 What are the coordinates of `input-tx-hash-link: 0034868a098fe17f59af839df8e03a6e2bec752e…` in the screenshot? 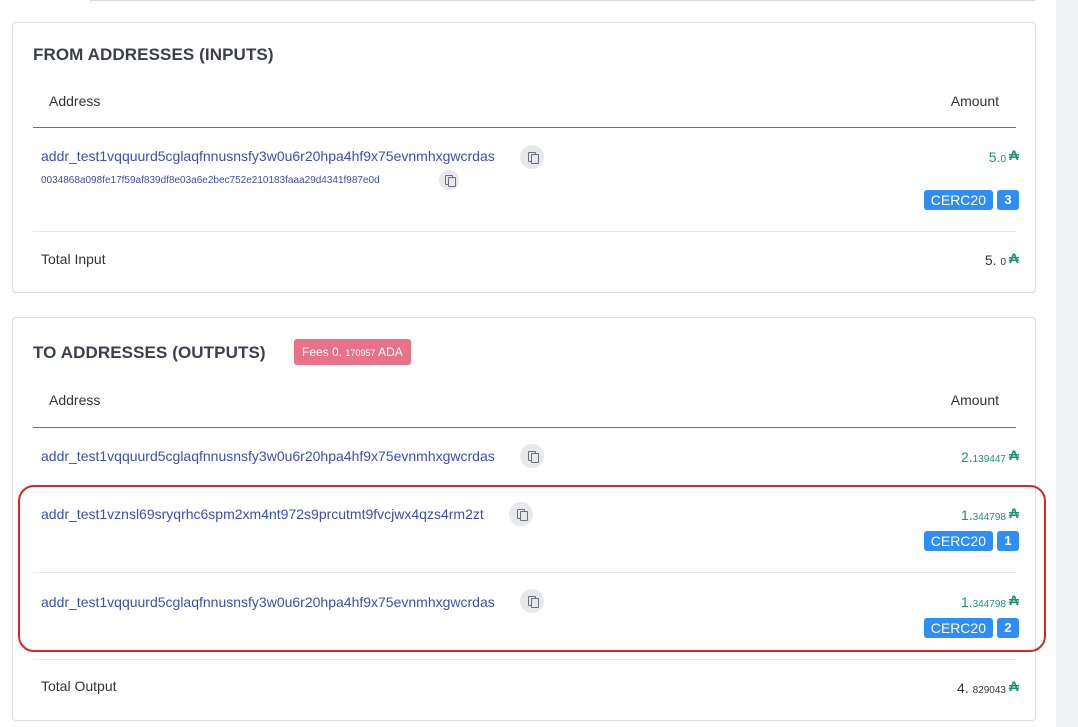 It's located at (210, 180).